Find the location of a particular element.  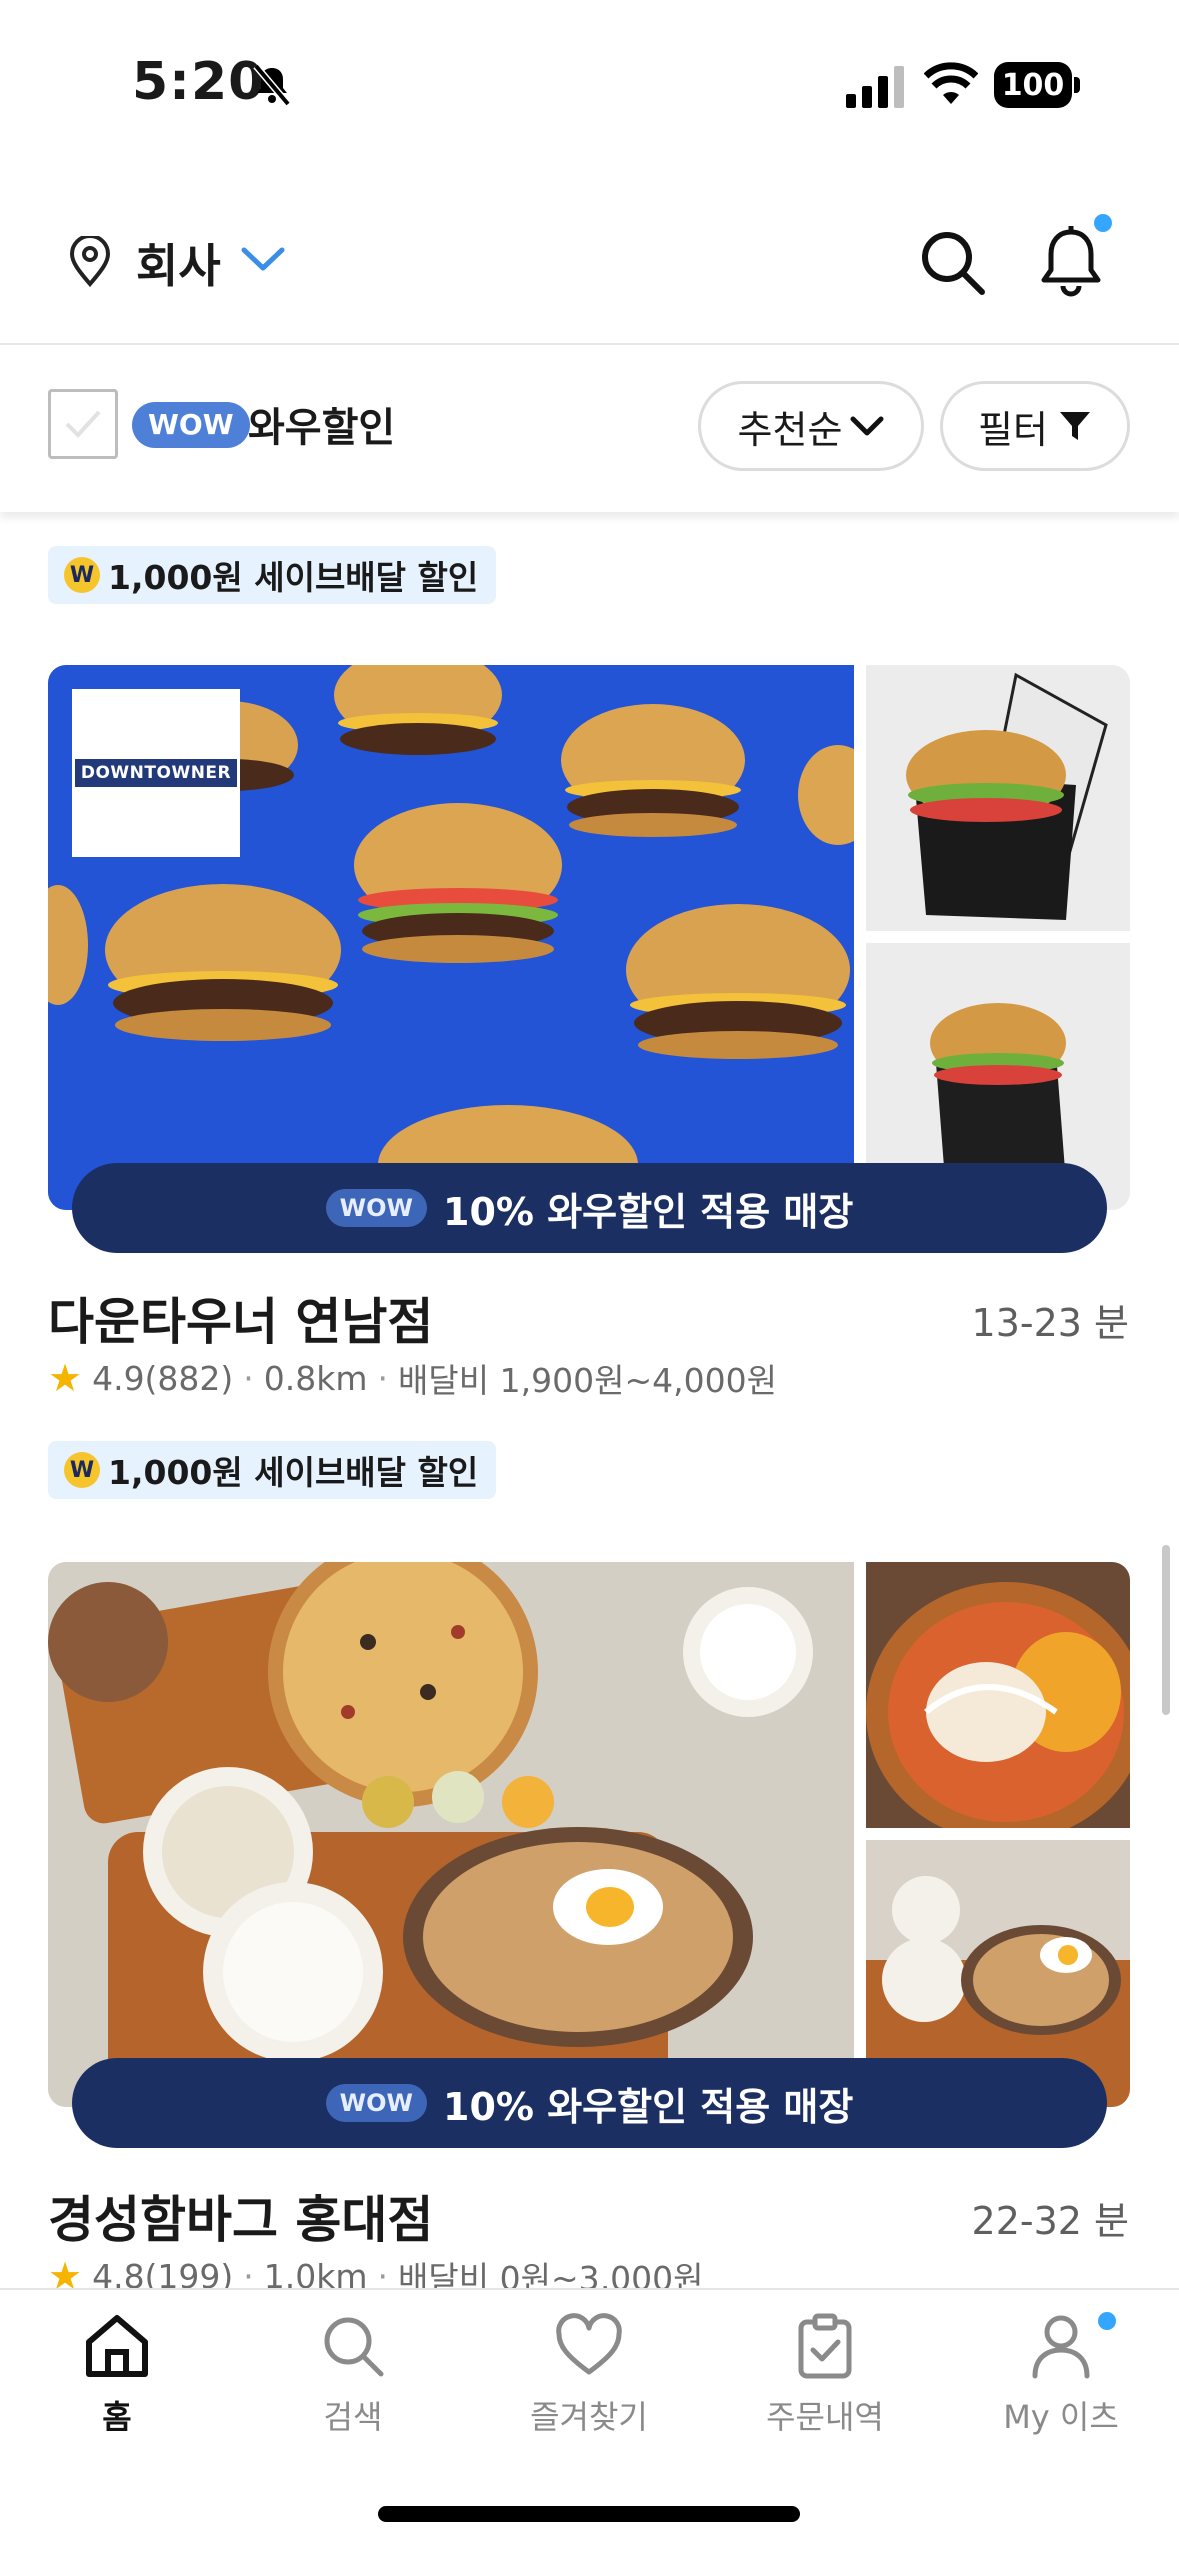

store-distance: 0.8km is located at coordinates (315, 1378).